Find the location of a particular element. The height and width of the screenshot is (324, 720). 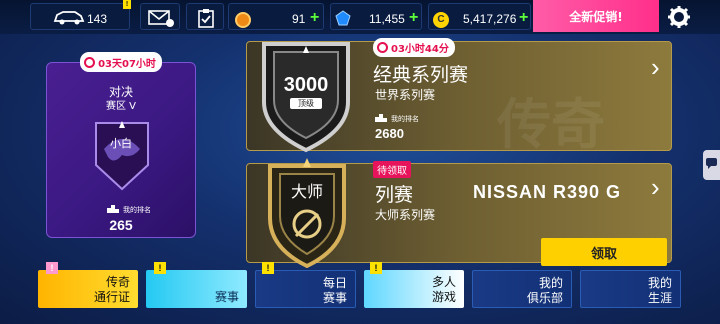

chat-icon is located at coordinates (711, 163).